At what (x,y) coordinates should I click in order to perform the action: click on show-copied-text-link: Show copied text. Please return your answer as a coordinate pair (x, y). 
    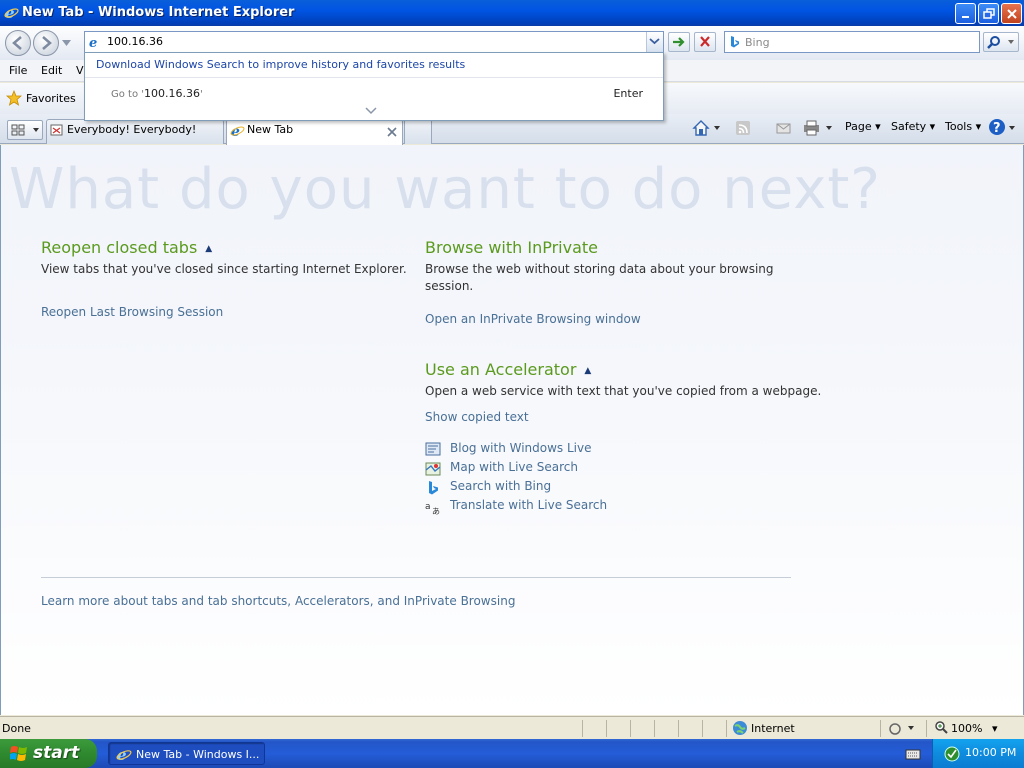
    Looking at the image, I should click on (477, 417).